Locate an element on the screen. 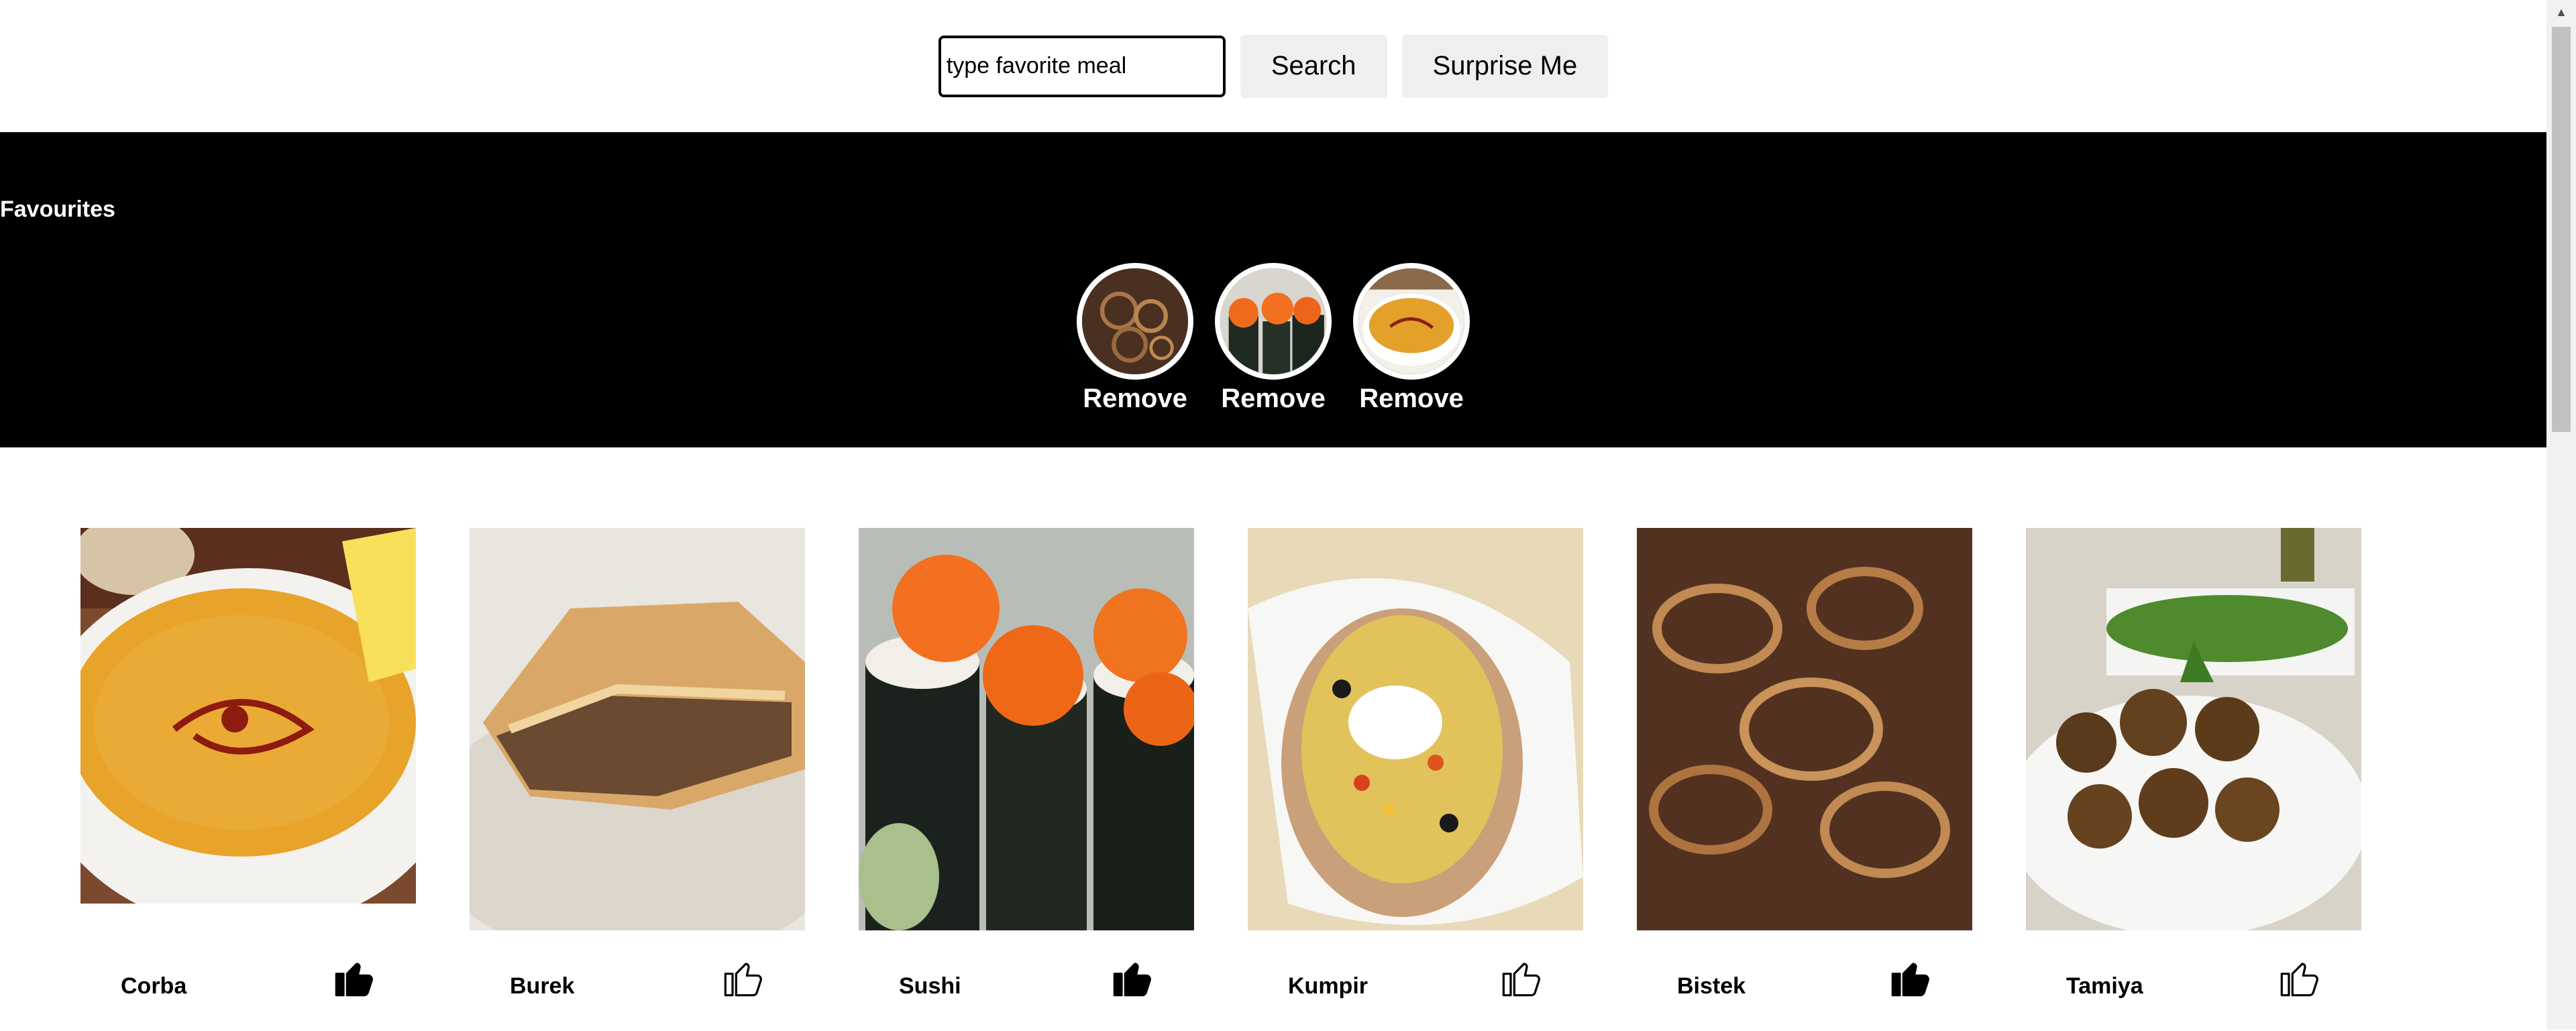 This screenshot has width=2576, height=1031. meal-name: Tamiya is located at coordinates (2104, 986).